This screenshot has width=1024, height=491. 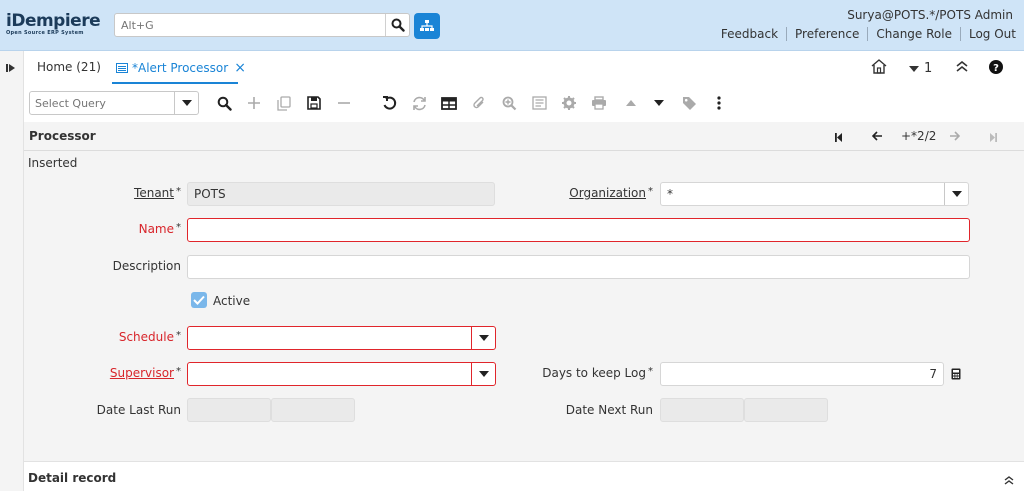 I want to click on minus-icon, so click(x=344, y=103).